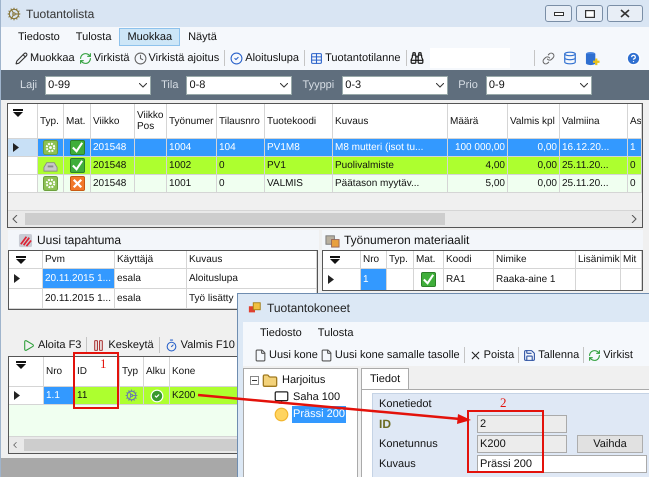 This screenshot has width=649, height=477. Describe the element at coordinates (478, 183) in the screenshot. I see `table-cell: 5,00` at that location.